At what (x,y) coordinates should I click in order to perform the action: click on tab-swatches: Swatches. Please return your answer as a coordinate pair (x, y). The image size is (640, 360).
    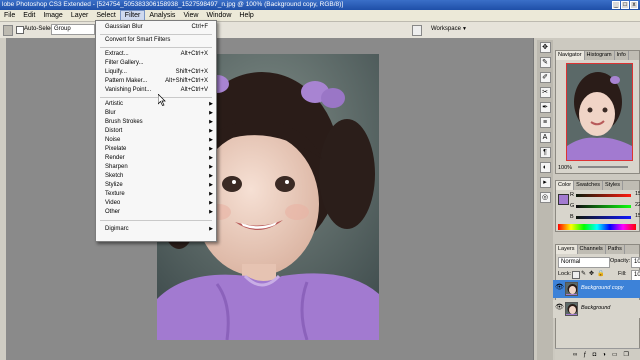
    Looking at the image, I should click on (589, 185).